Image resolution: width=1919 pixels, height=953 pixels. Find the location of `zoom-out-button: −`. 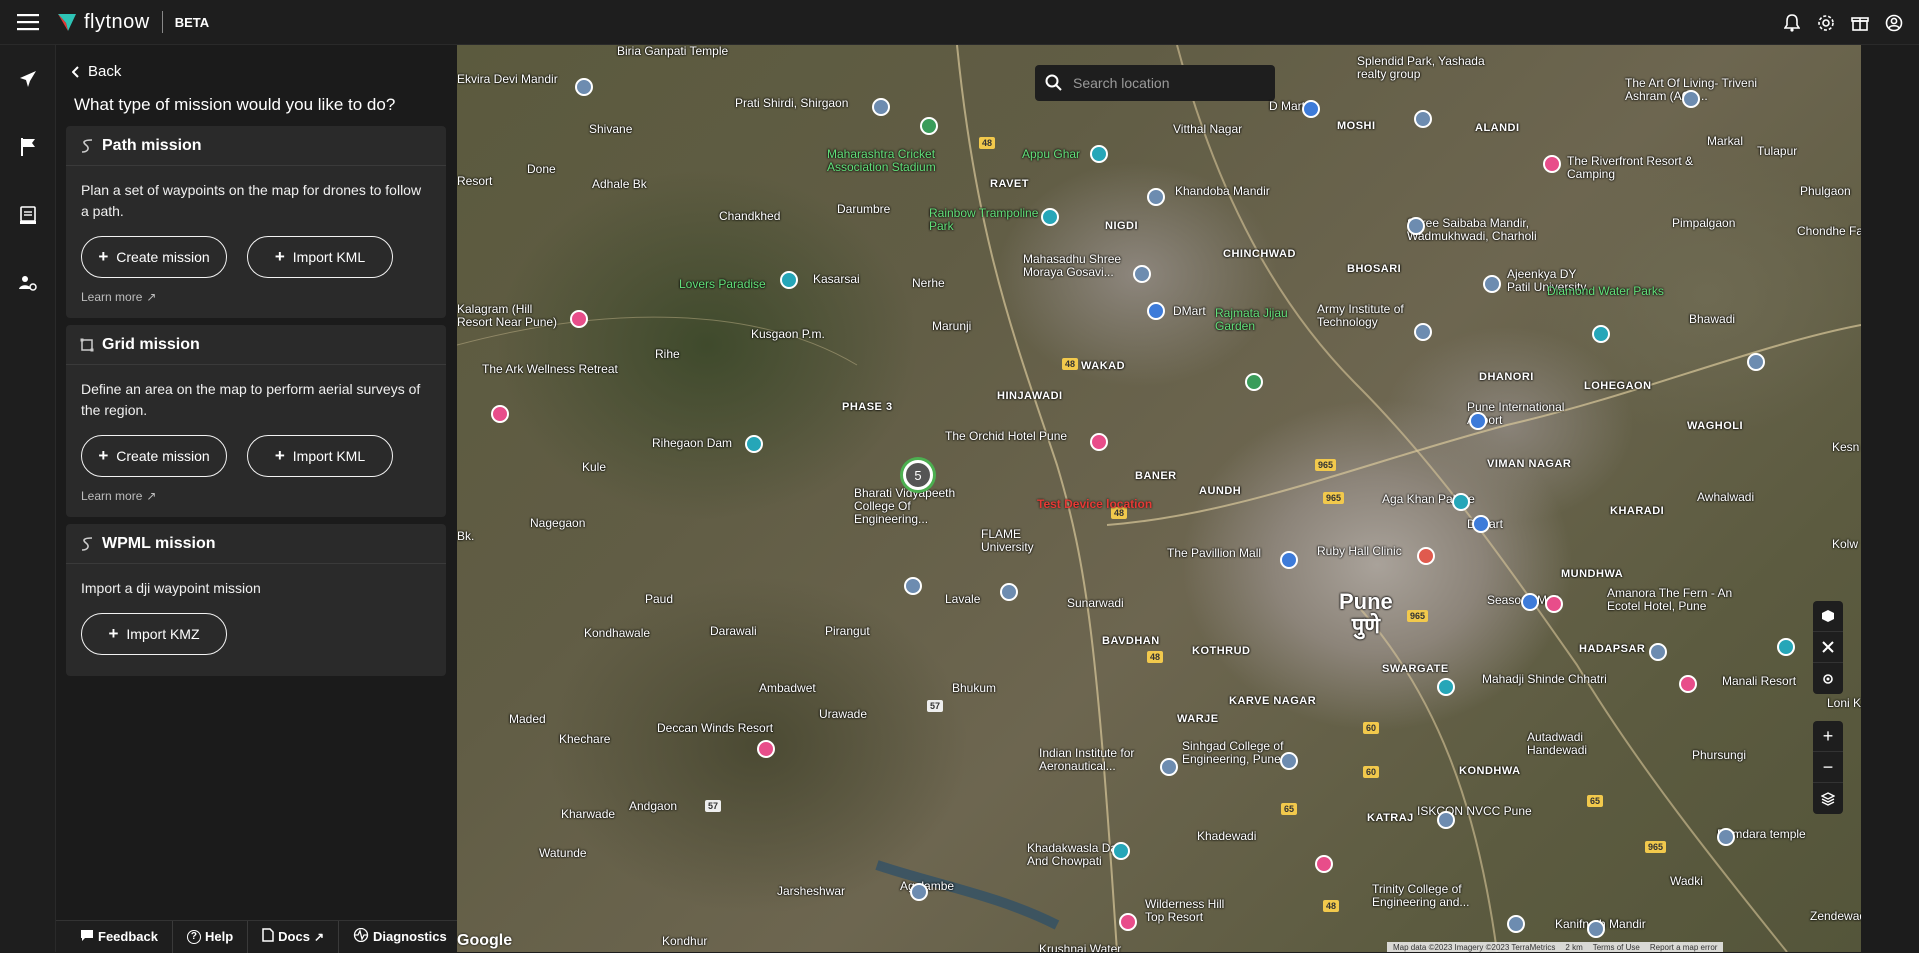

zoom-out-button: − is located at coordinates (1828, 767).